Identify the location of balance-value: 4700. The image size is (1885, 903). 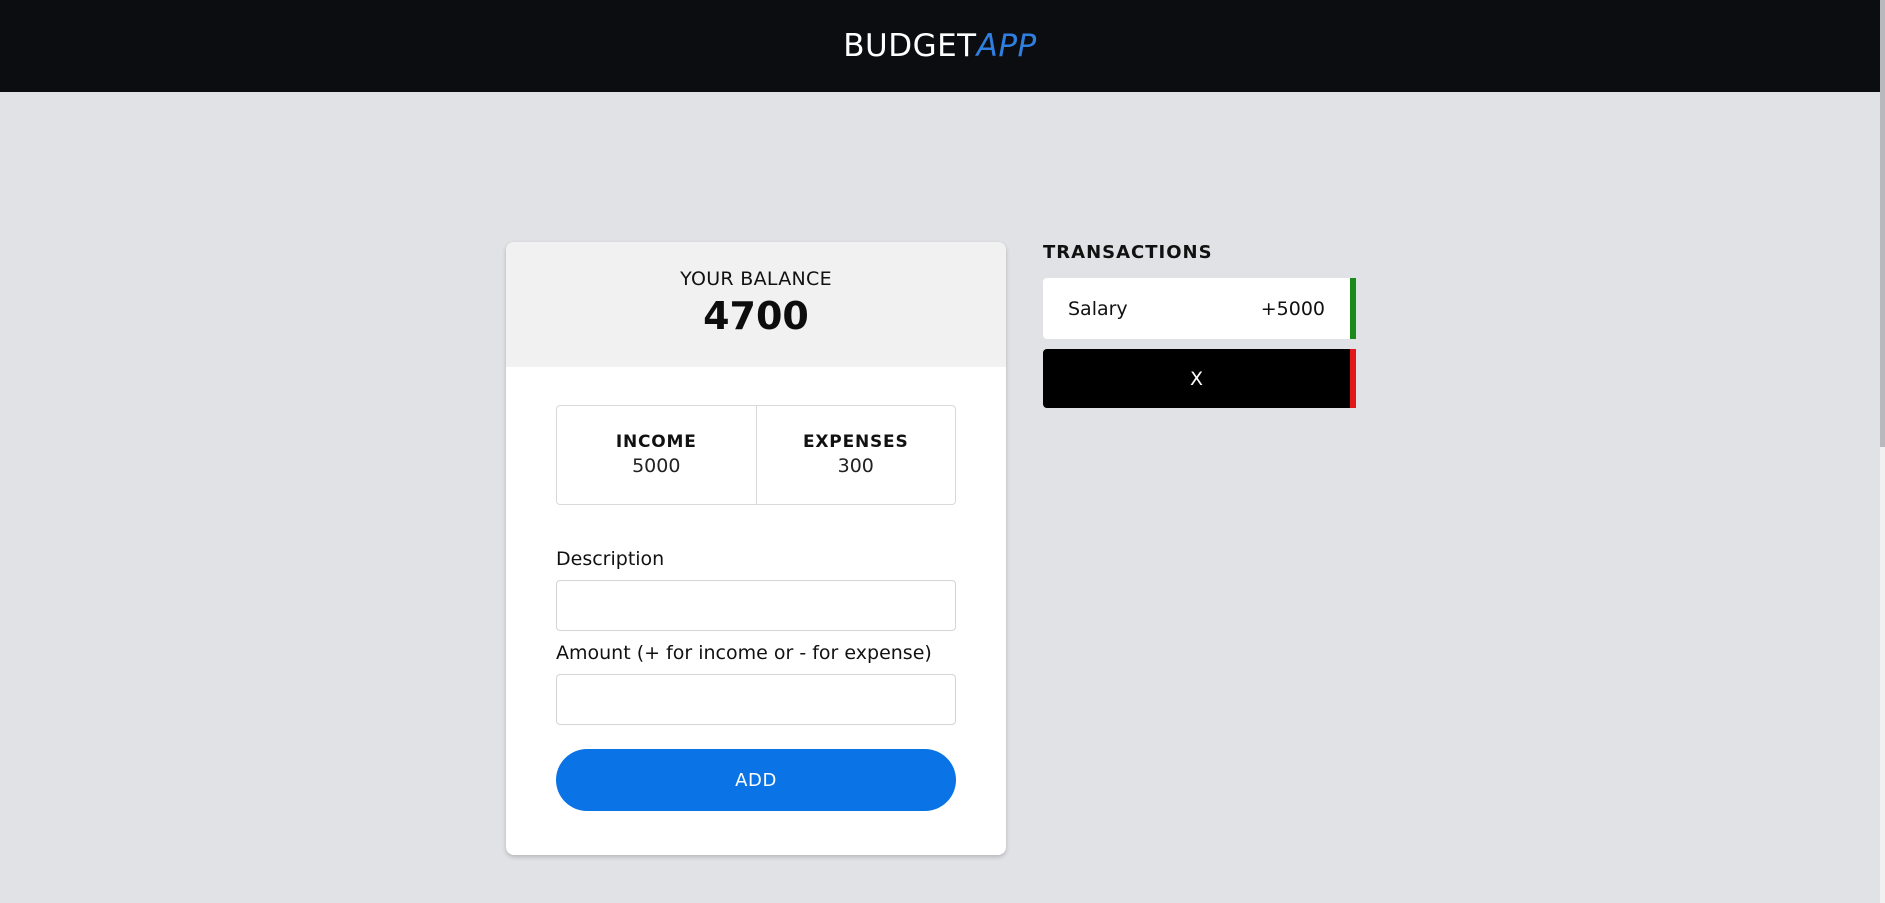
(756, 316).